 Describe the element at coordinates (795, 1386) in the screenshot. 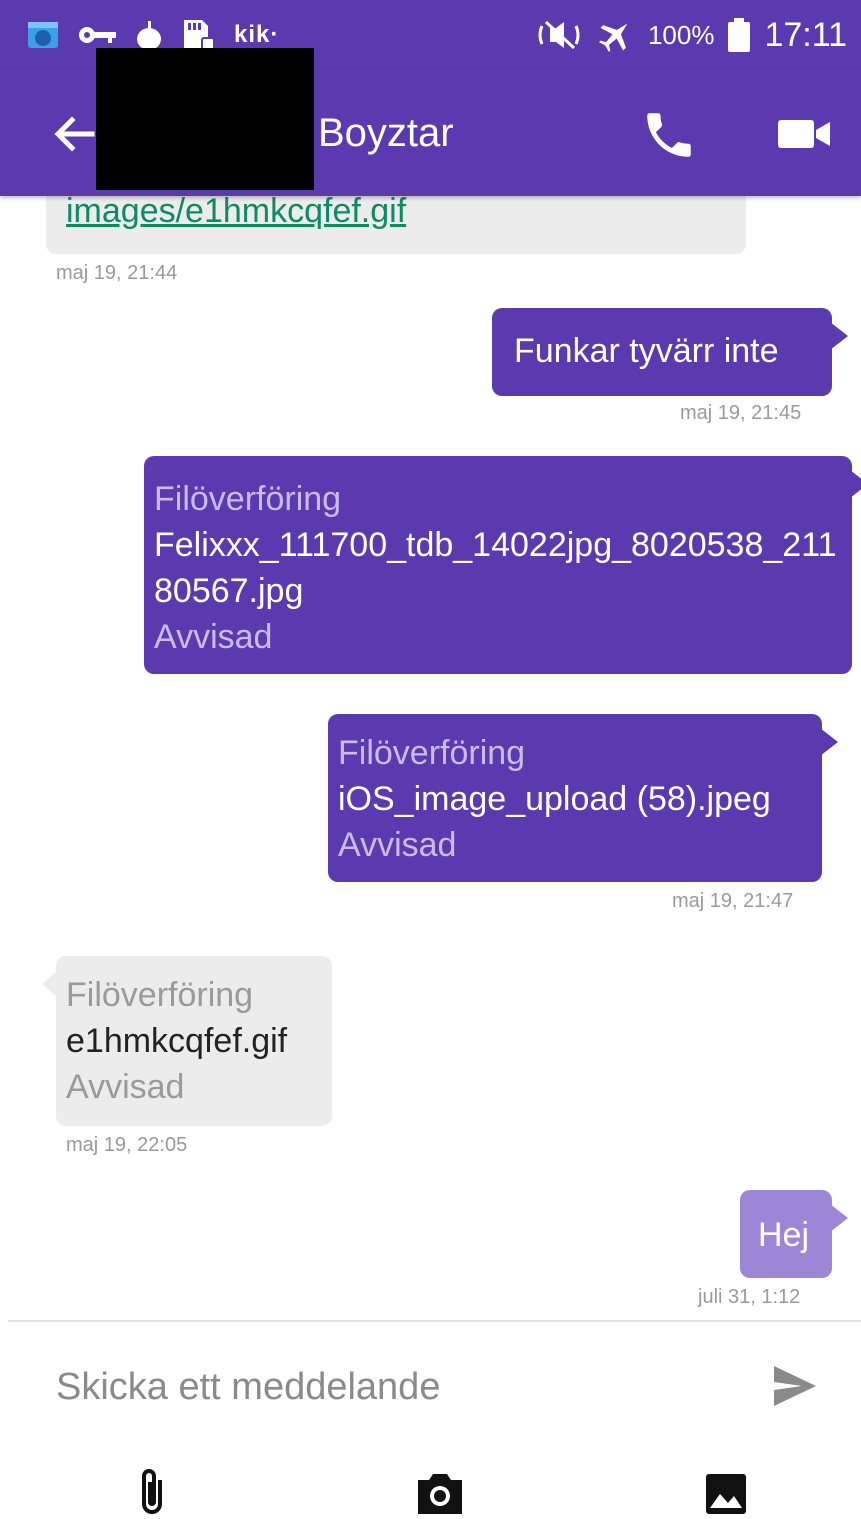

I see `send-icon` at that location.